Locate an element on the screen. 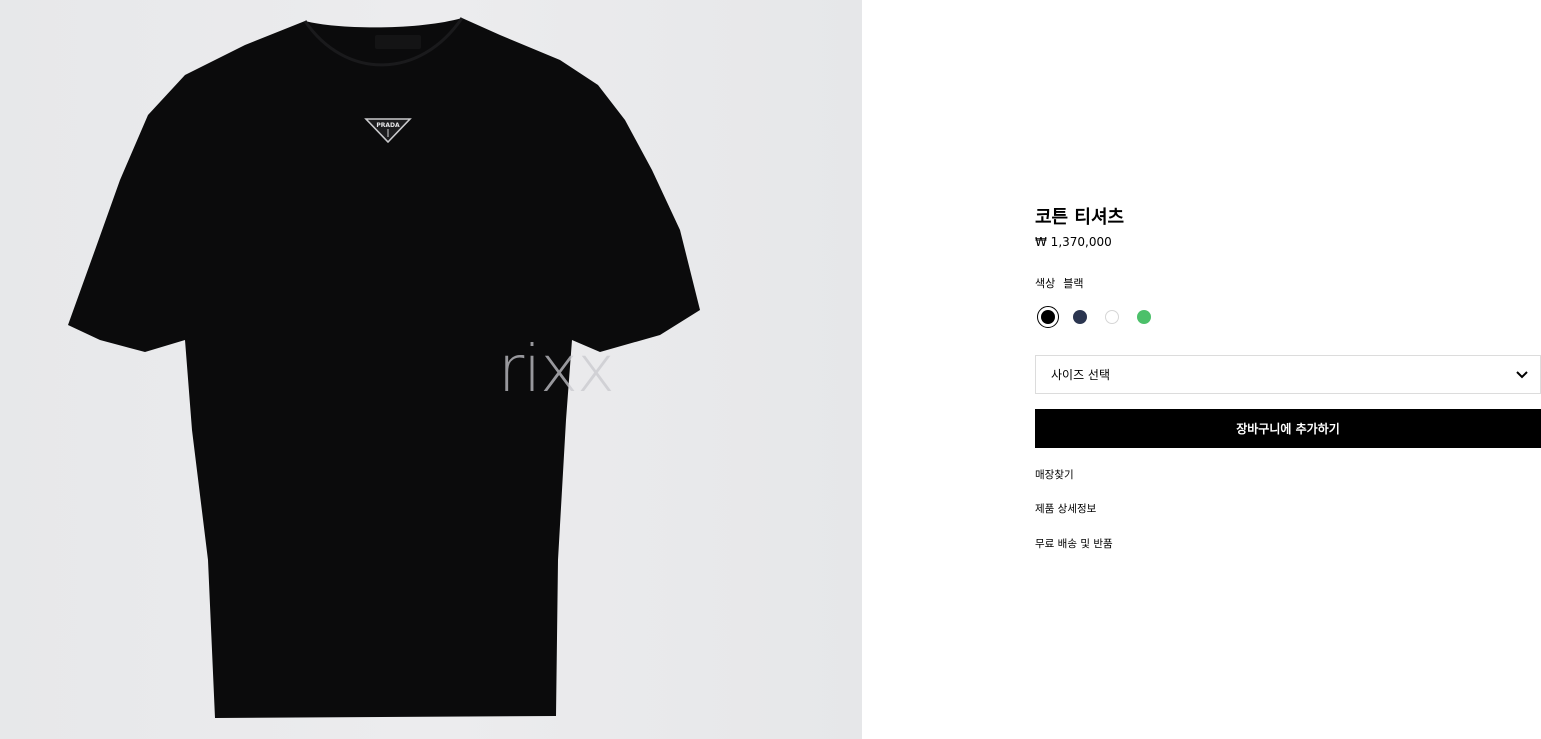 Image resolution: width=1541 pixels, height=739 pixels. store-locator-link: 매장찾기 is located at coordinates (1054, 474).